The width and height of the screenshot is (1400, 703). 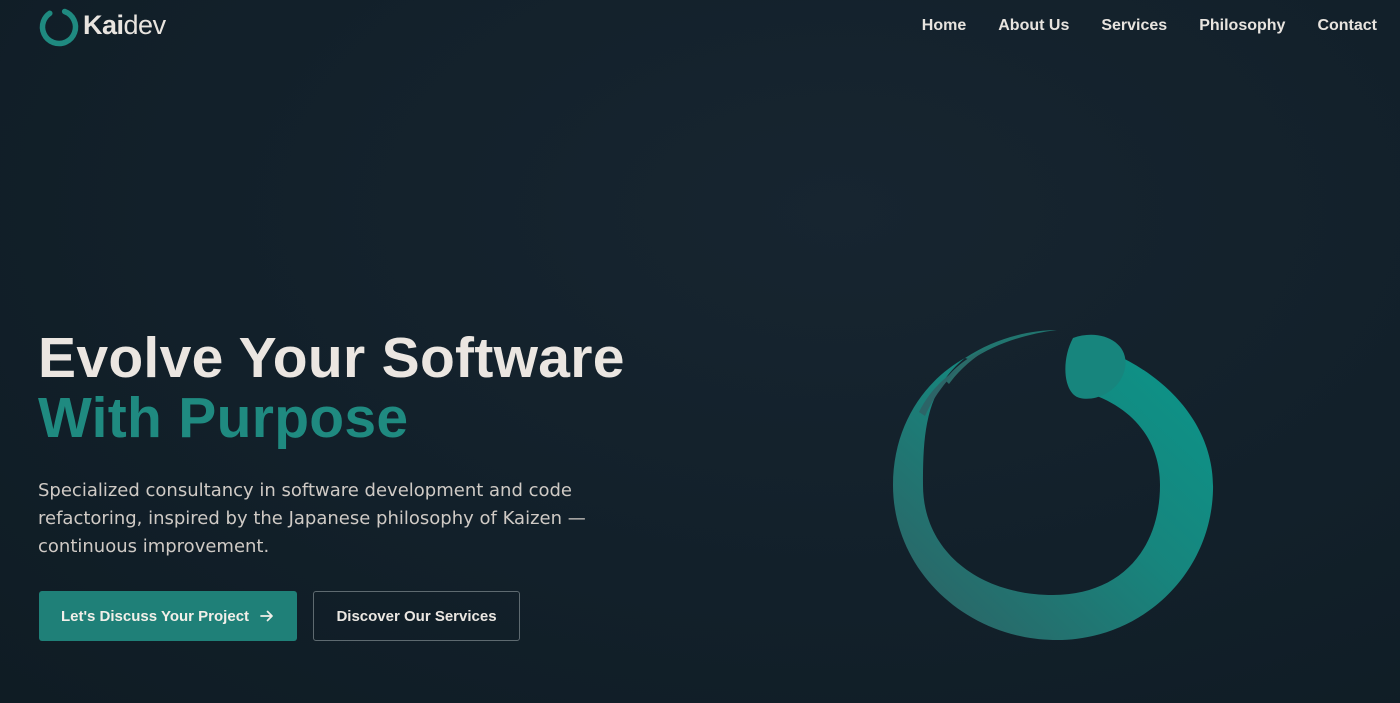 I want to click on nav-home: Home, so click(x=944, y=26).